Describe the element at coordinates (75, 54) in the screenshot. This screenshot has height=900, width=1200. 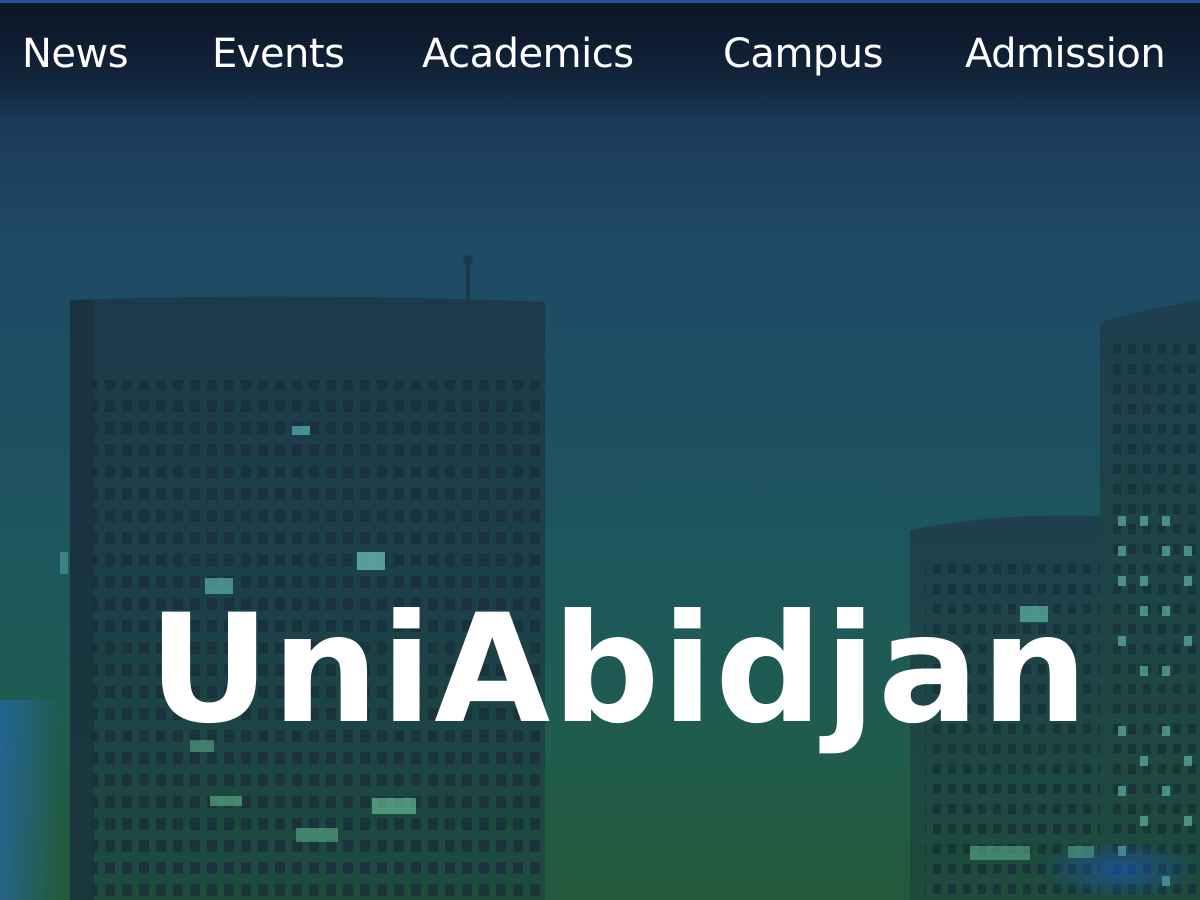
I see `nav-item-news: News` at that location.